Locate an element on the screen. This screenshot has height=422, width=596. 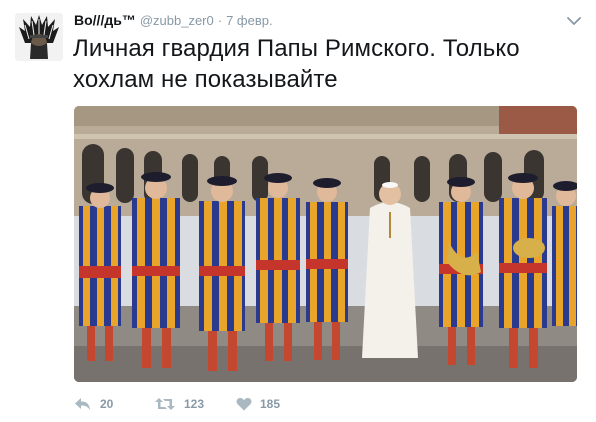
retweet-icon is located at coordinates (165, 404).